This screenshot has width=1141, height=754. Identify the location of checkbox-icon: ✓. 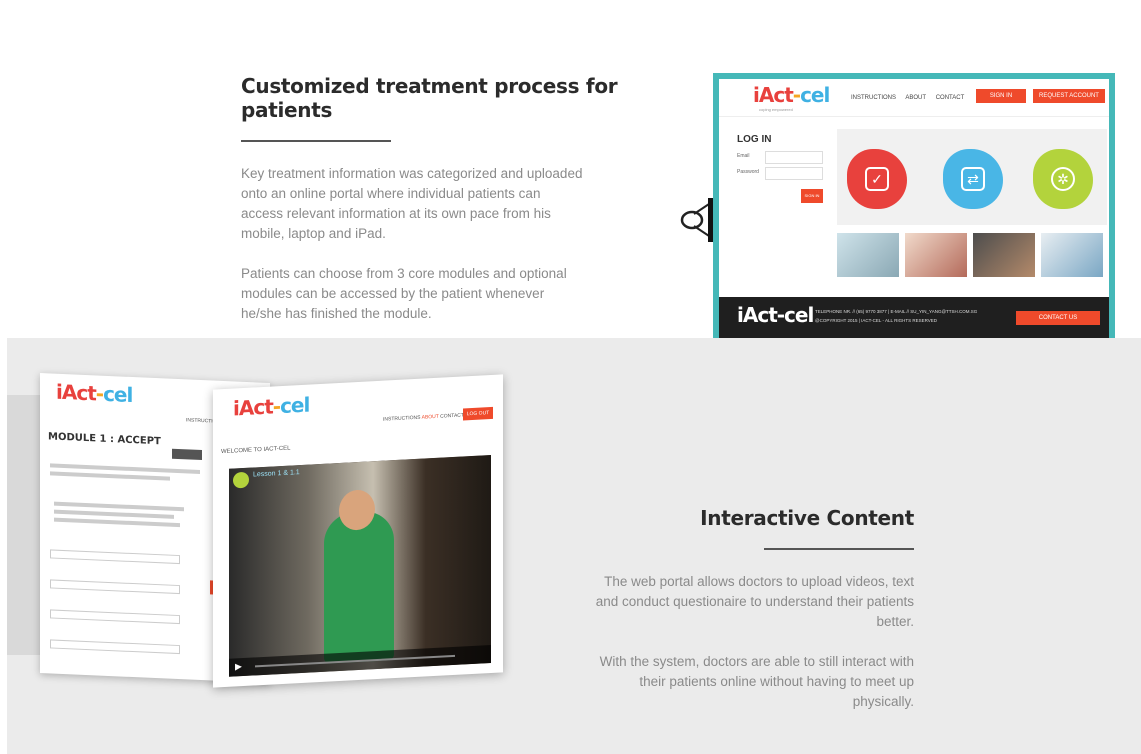
(877, 179).